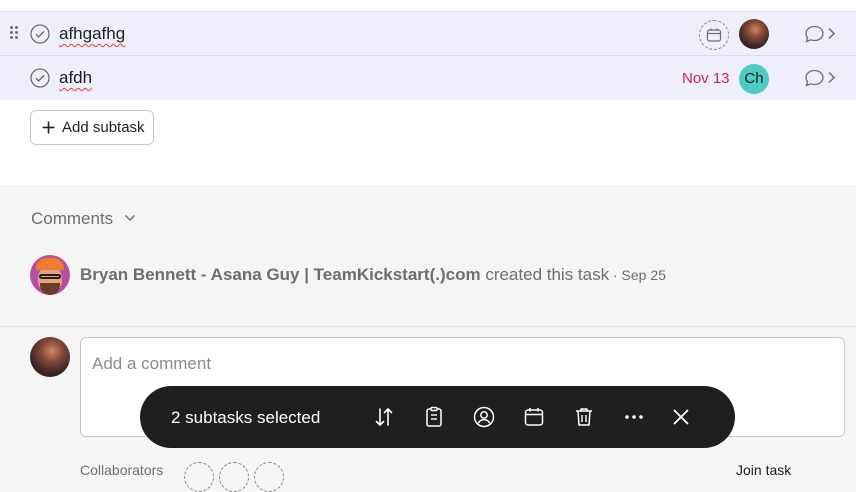 The height and width of the screenshot is (492, 856). What do you see at coordinates (130, 218) in the screenshot?
I see `chevron-down-icon` at bounding box center [130, 218].